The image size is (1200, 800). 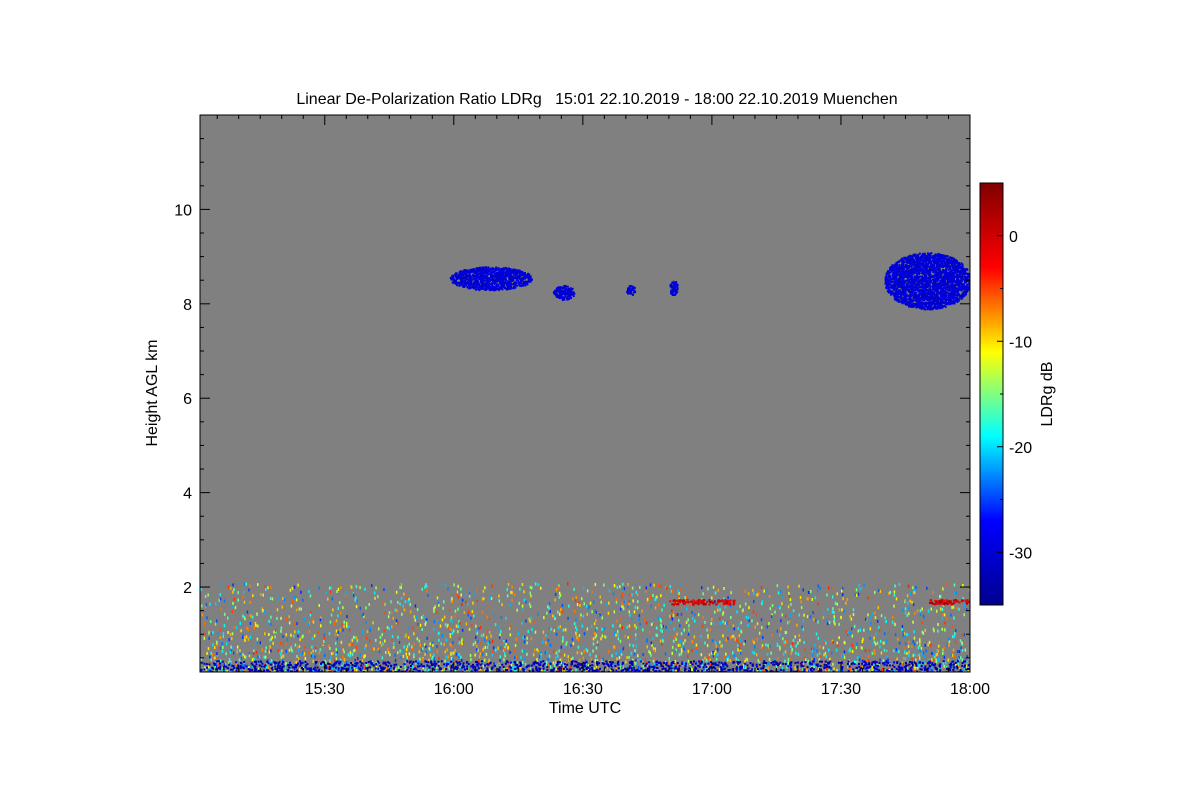 What do you see at coordinates (841, 689) in the screenshot?
I see `x-tick-label: 17:30` at bounding box center [841, 689].